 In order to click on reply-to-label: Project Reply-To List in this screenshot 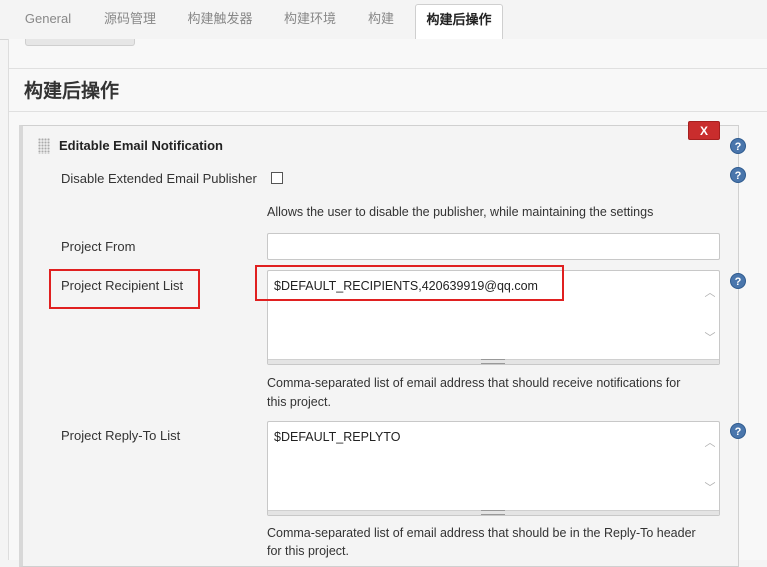, I will do `click(121, 435)`.